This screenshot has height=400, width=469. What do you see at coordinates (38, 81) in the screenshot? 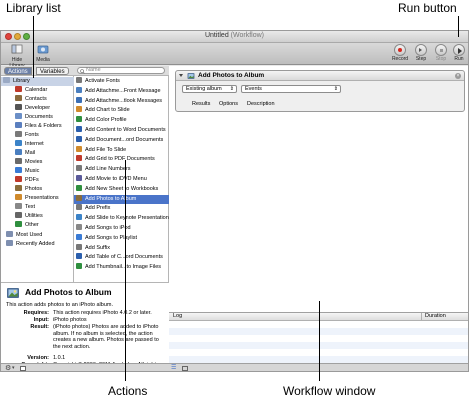
I see `library-root: Library` at bounding box center [38, 81].